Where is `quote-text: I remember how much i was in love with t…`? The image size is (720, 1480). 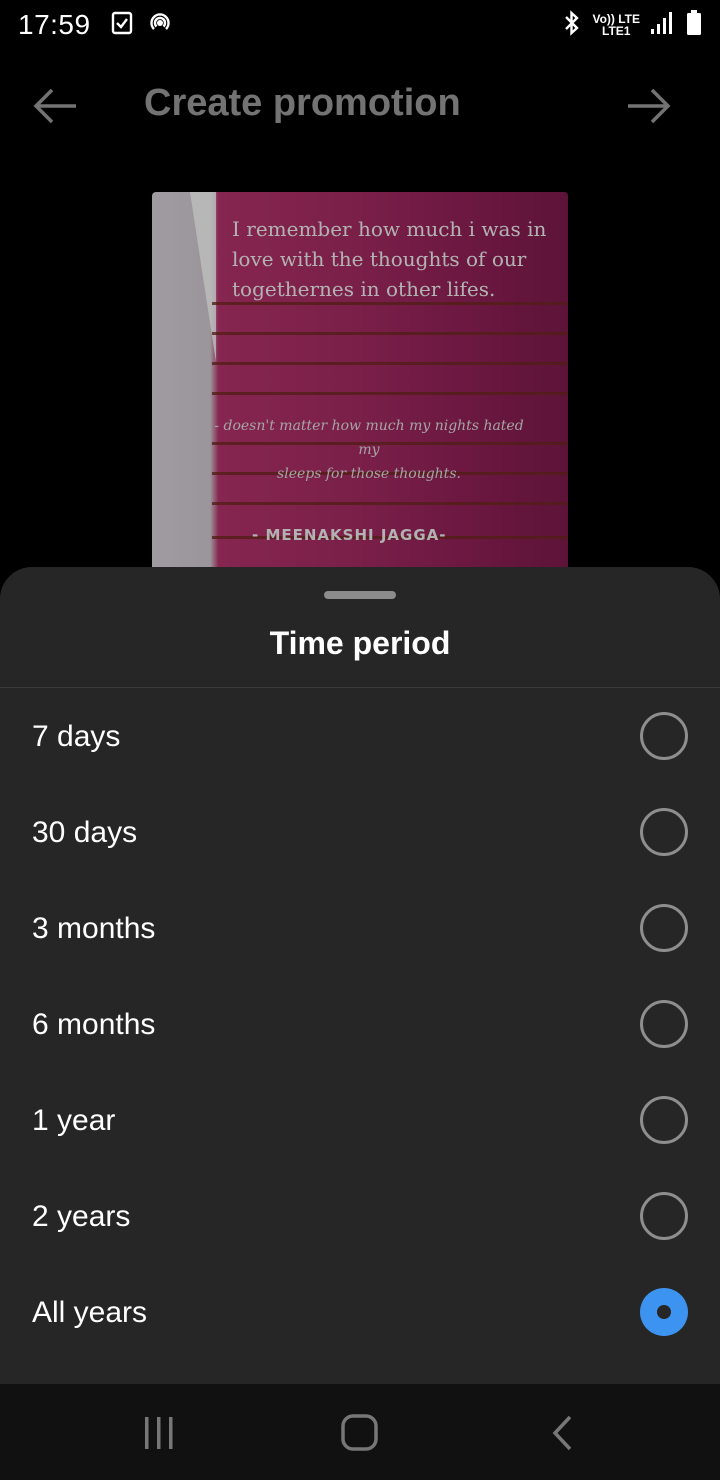 quote-text: I remember how much i was in love with t… is located at coordinates (397, 259).